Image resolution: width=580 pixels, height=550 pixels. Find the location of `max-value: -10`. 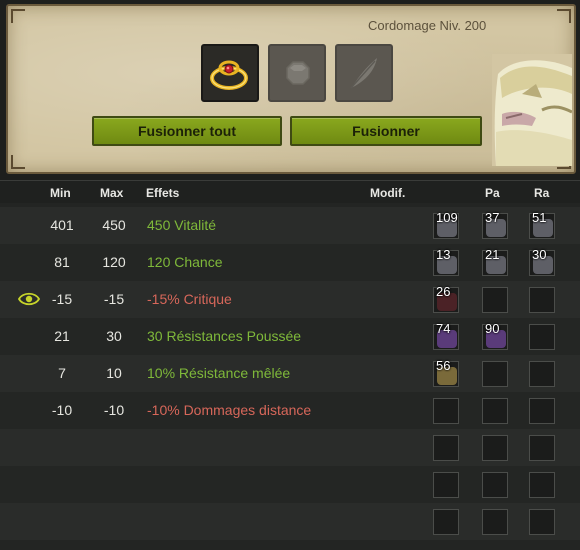

max-value: -10 is located at coordinates (114, 410).